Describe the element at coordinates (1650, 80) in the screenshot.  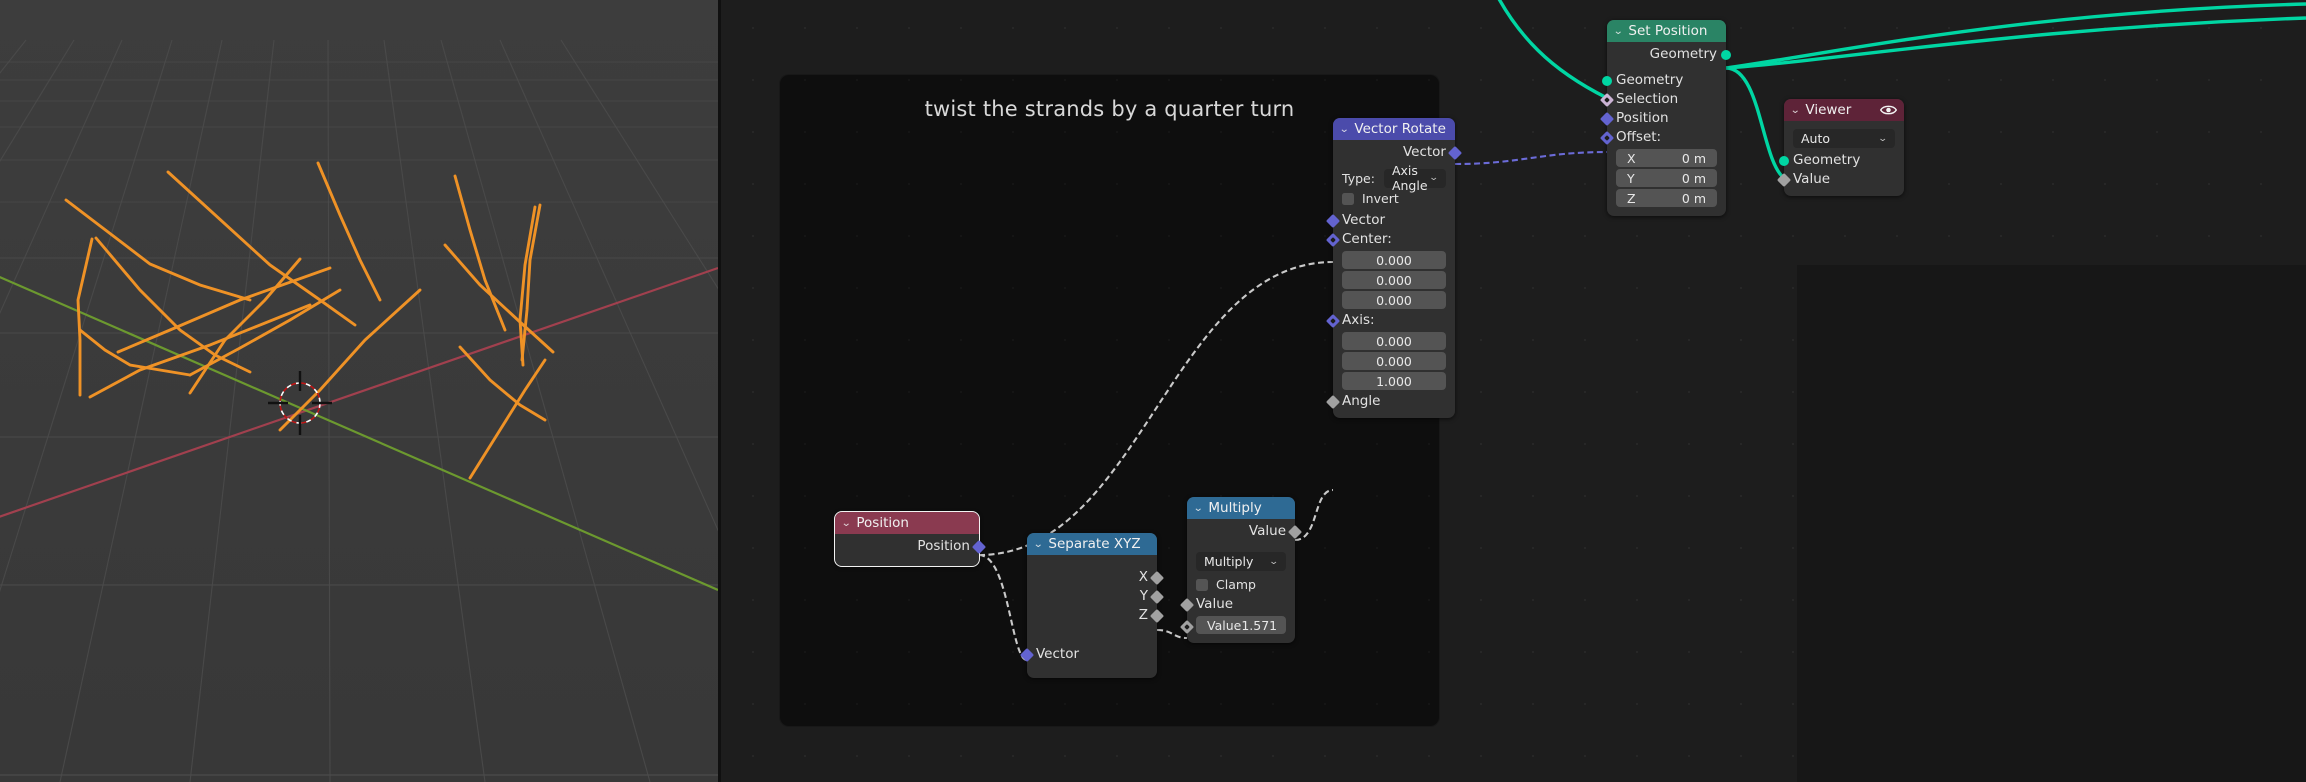
I see `socket-label-geometry-in: Geometry` at that location.